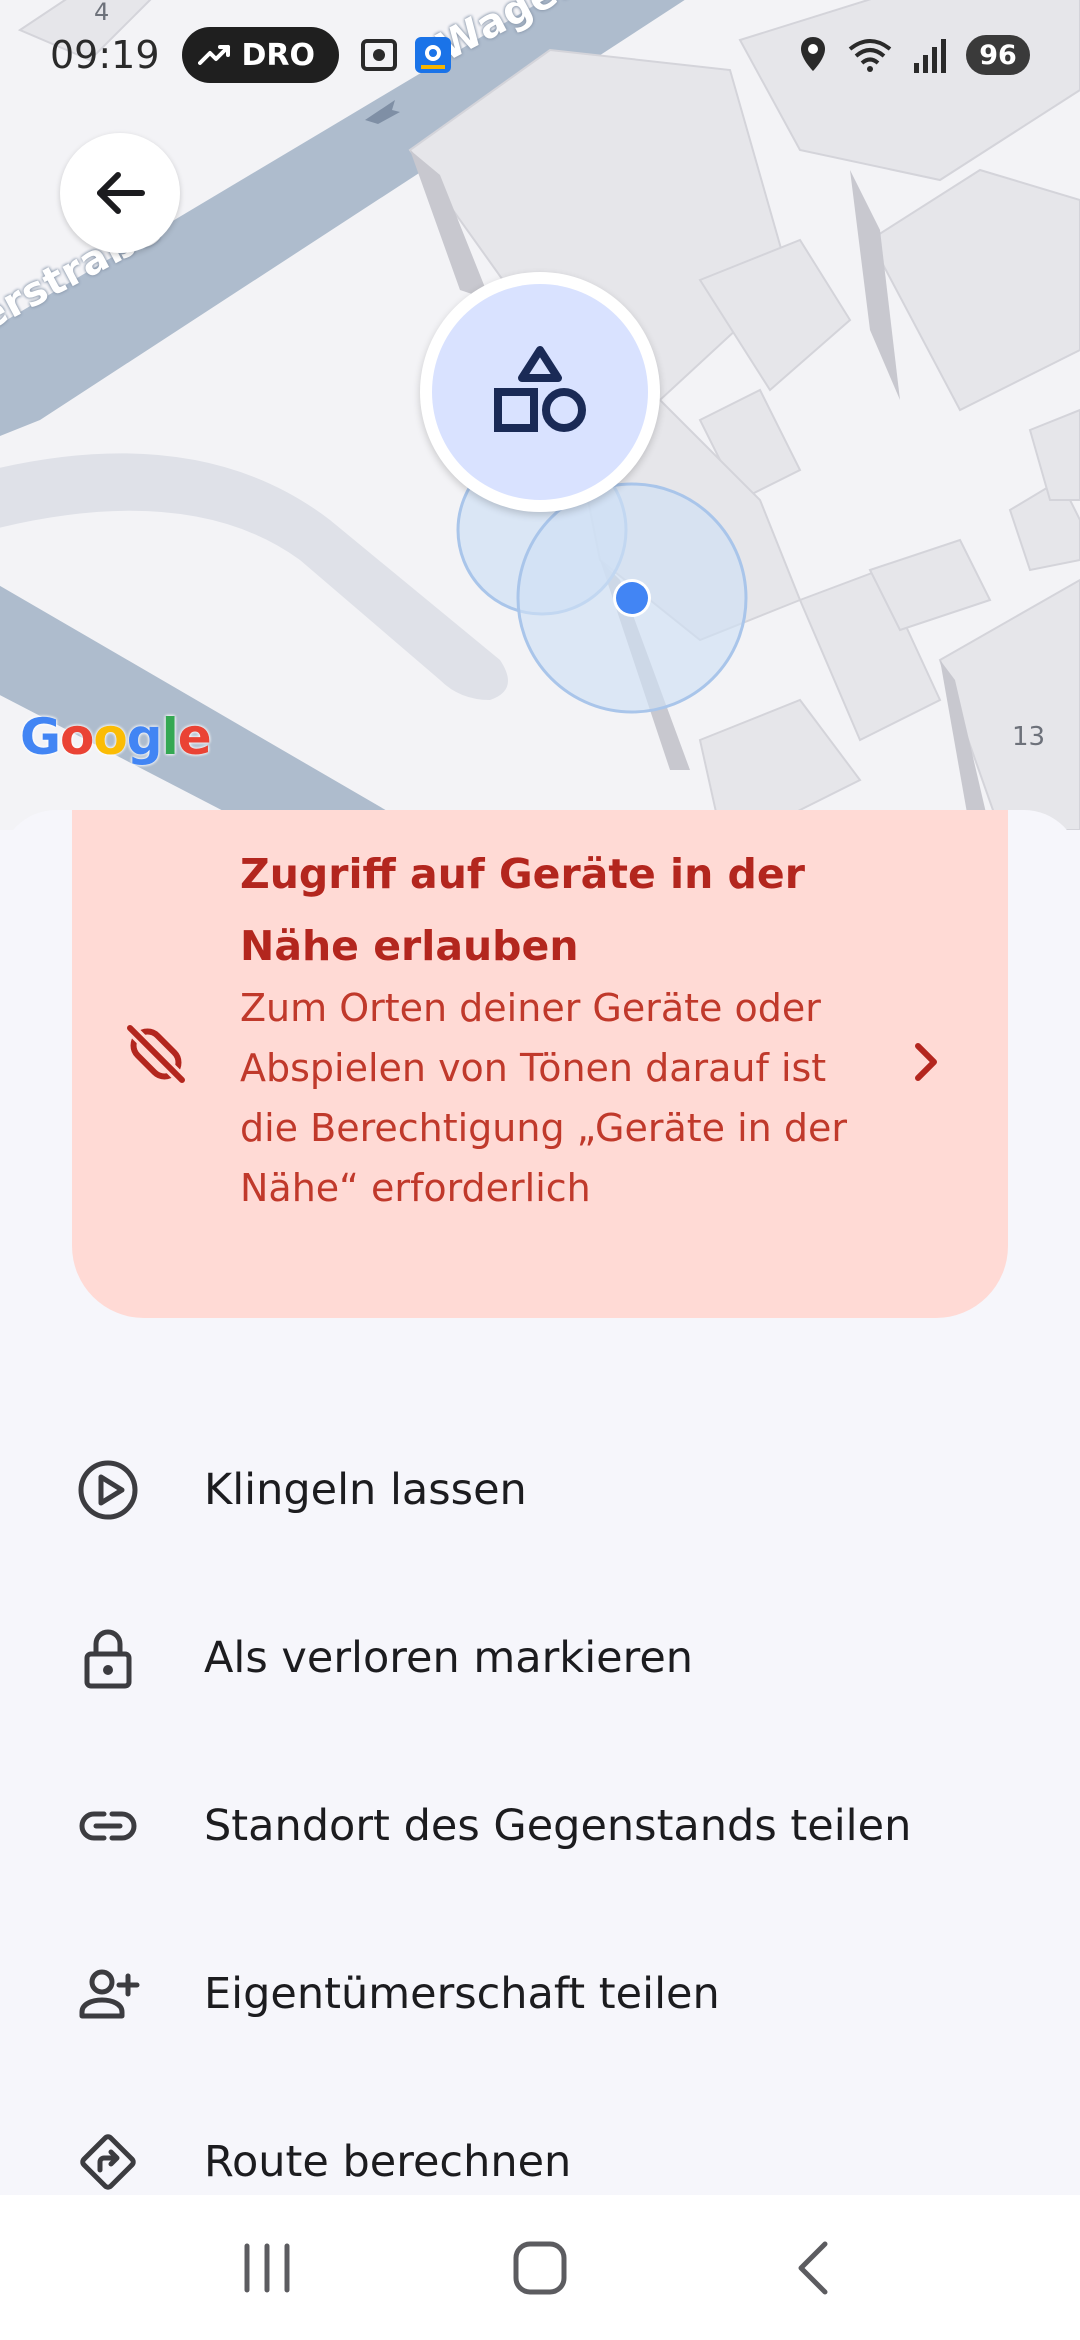 Image resolution: width=1080 pixels, height=2340 pixels. Describe the element at coordinates (194, 737) in the screenshot. I see `logo-letter: e` at that location.